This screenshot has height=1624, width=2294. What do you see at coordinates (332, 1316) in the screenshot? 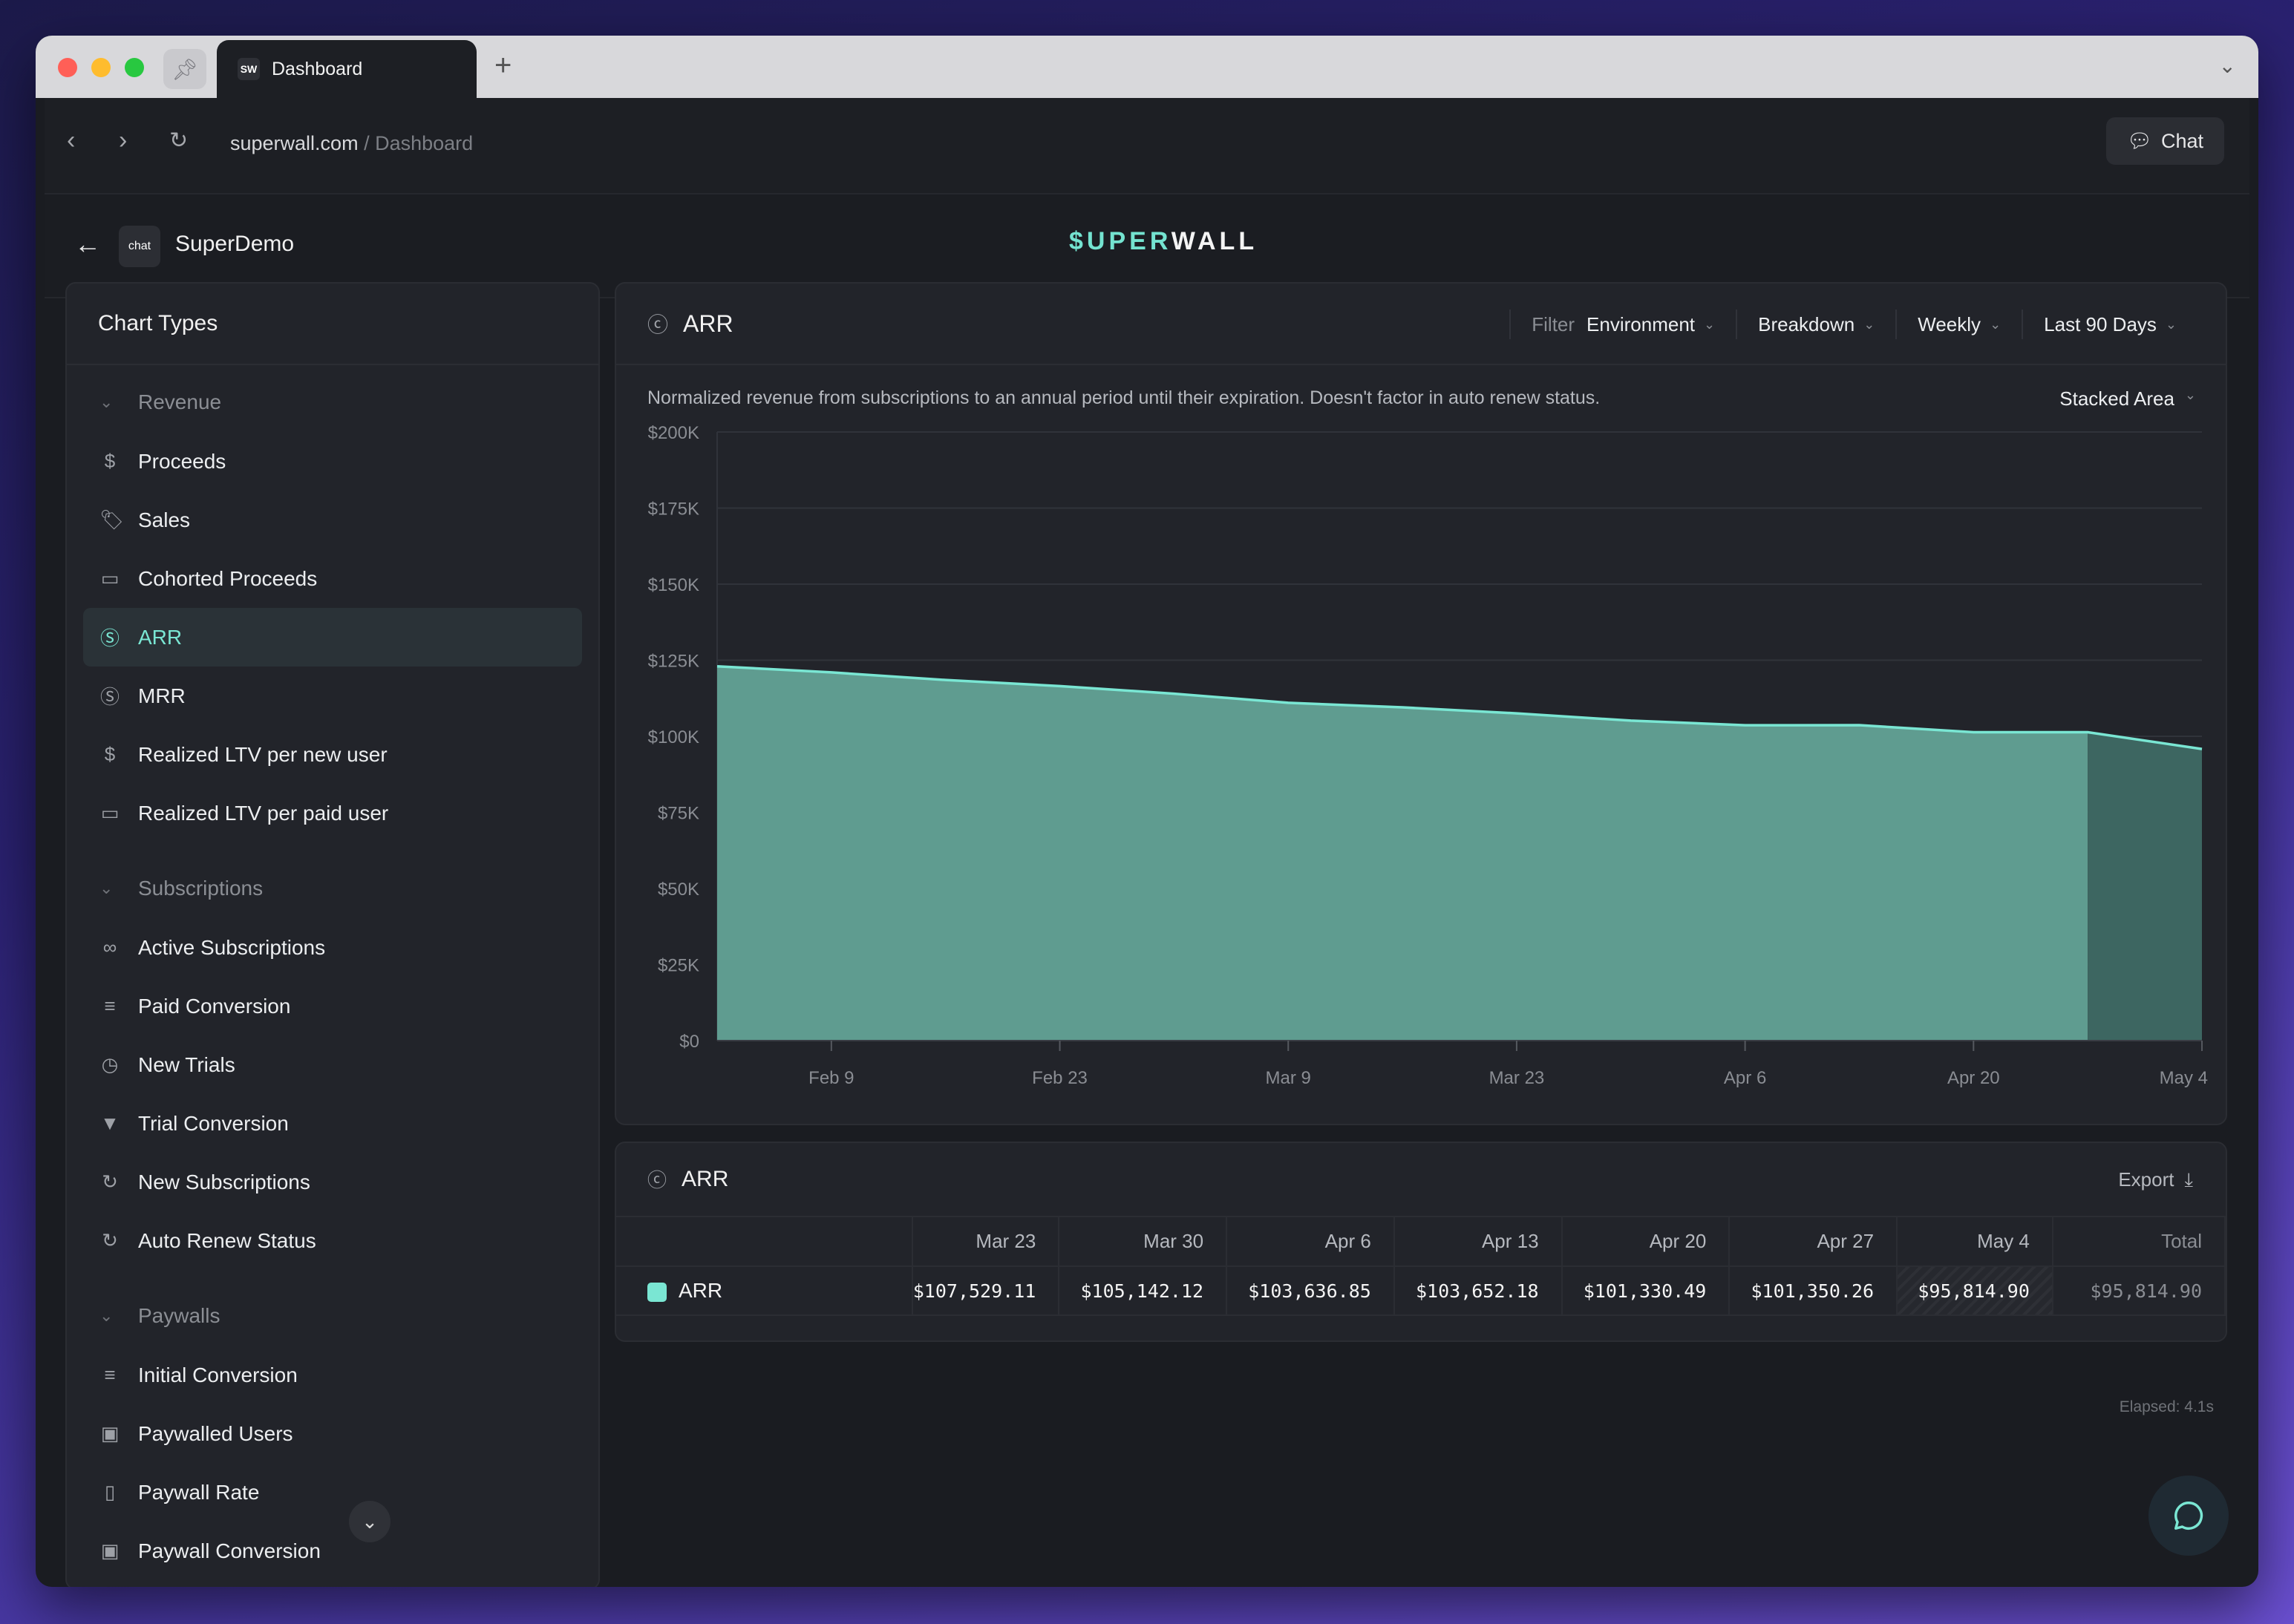
I see `section-header-paywalls: ⌄ Paywalls` at bounding box center [332, 1316].